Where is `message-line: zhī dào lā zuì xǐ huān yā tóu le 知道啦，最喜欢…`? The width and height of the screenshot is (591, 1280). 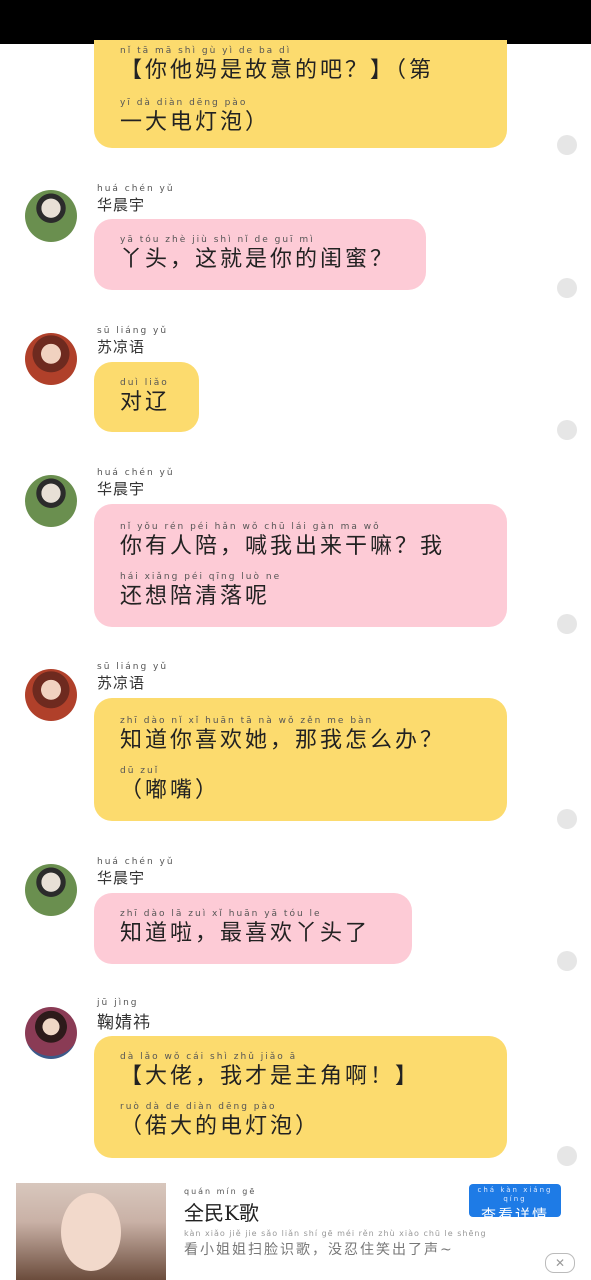 message-line: zhī dào lā zuì xǐ huān yā tóu le 知道啦，最喜欢… is located at coordinates (253, 921).